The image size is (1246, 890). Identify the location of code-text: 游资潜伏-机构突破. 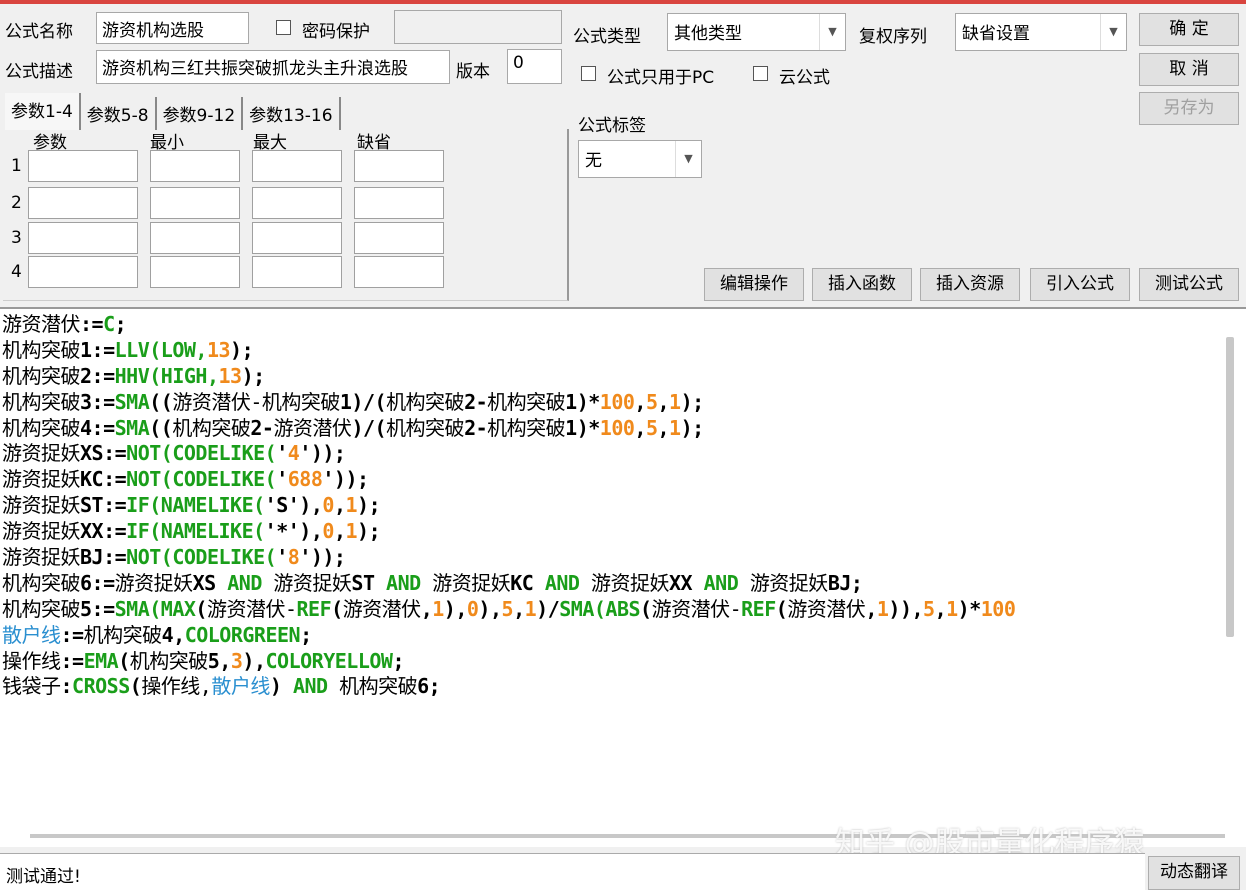
(256, 401).